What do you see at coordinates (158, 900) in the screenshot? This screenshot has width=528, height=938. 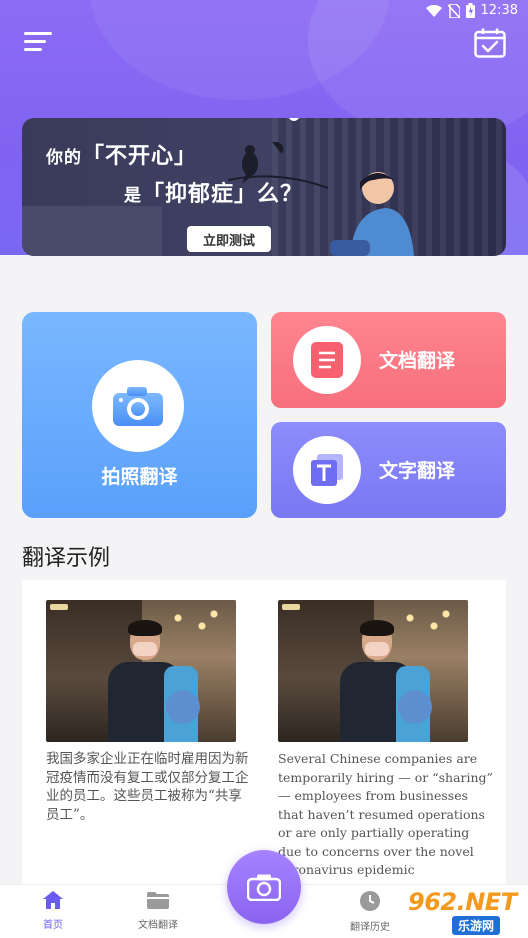 I see `folder-icon` at bounding box center [158, 900].